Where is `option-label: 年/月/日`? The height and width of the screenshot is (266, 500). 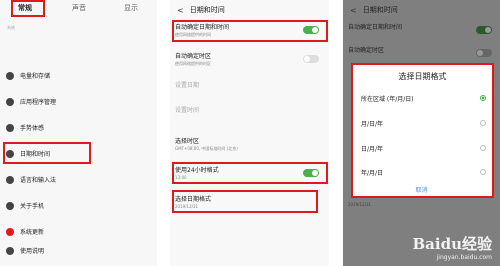 option-label: 年/月/日 is located at coordinates (372, 173).